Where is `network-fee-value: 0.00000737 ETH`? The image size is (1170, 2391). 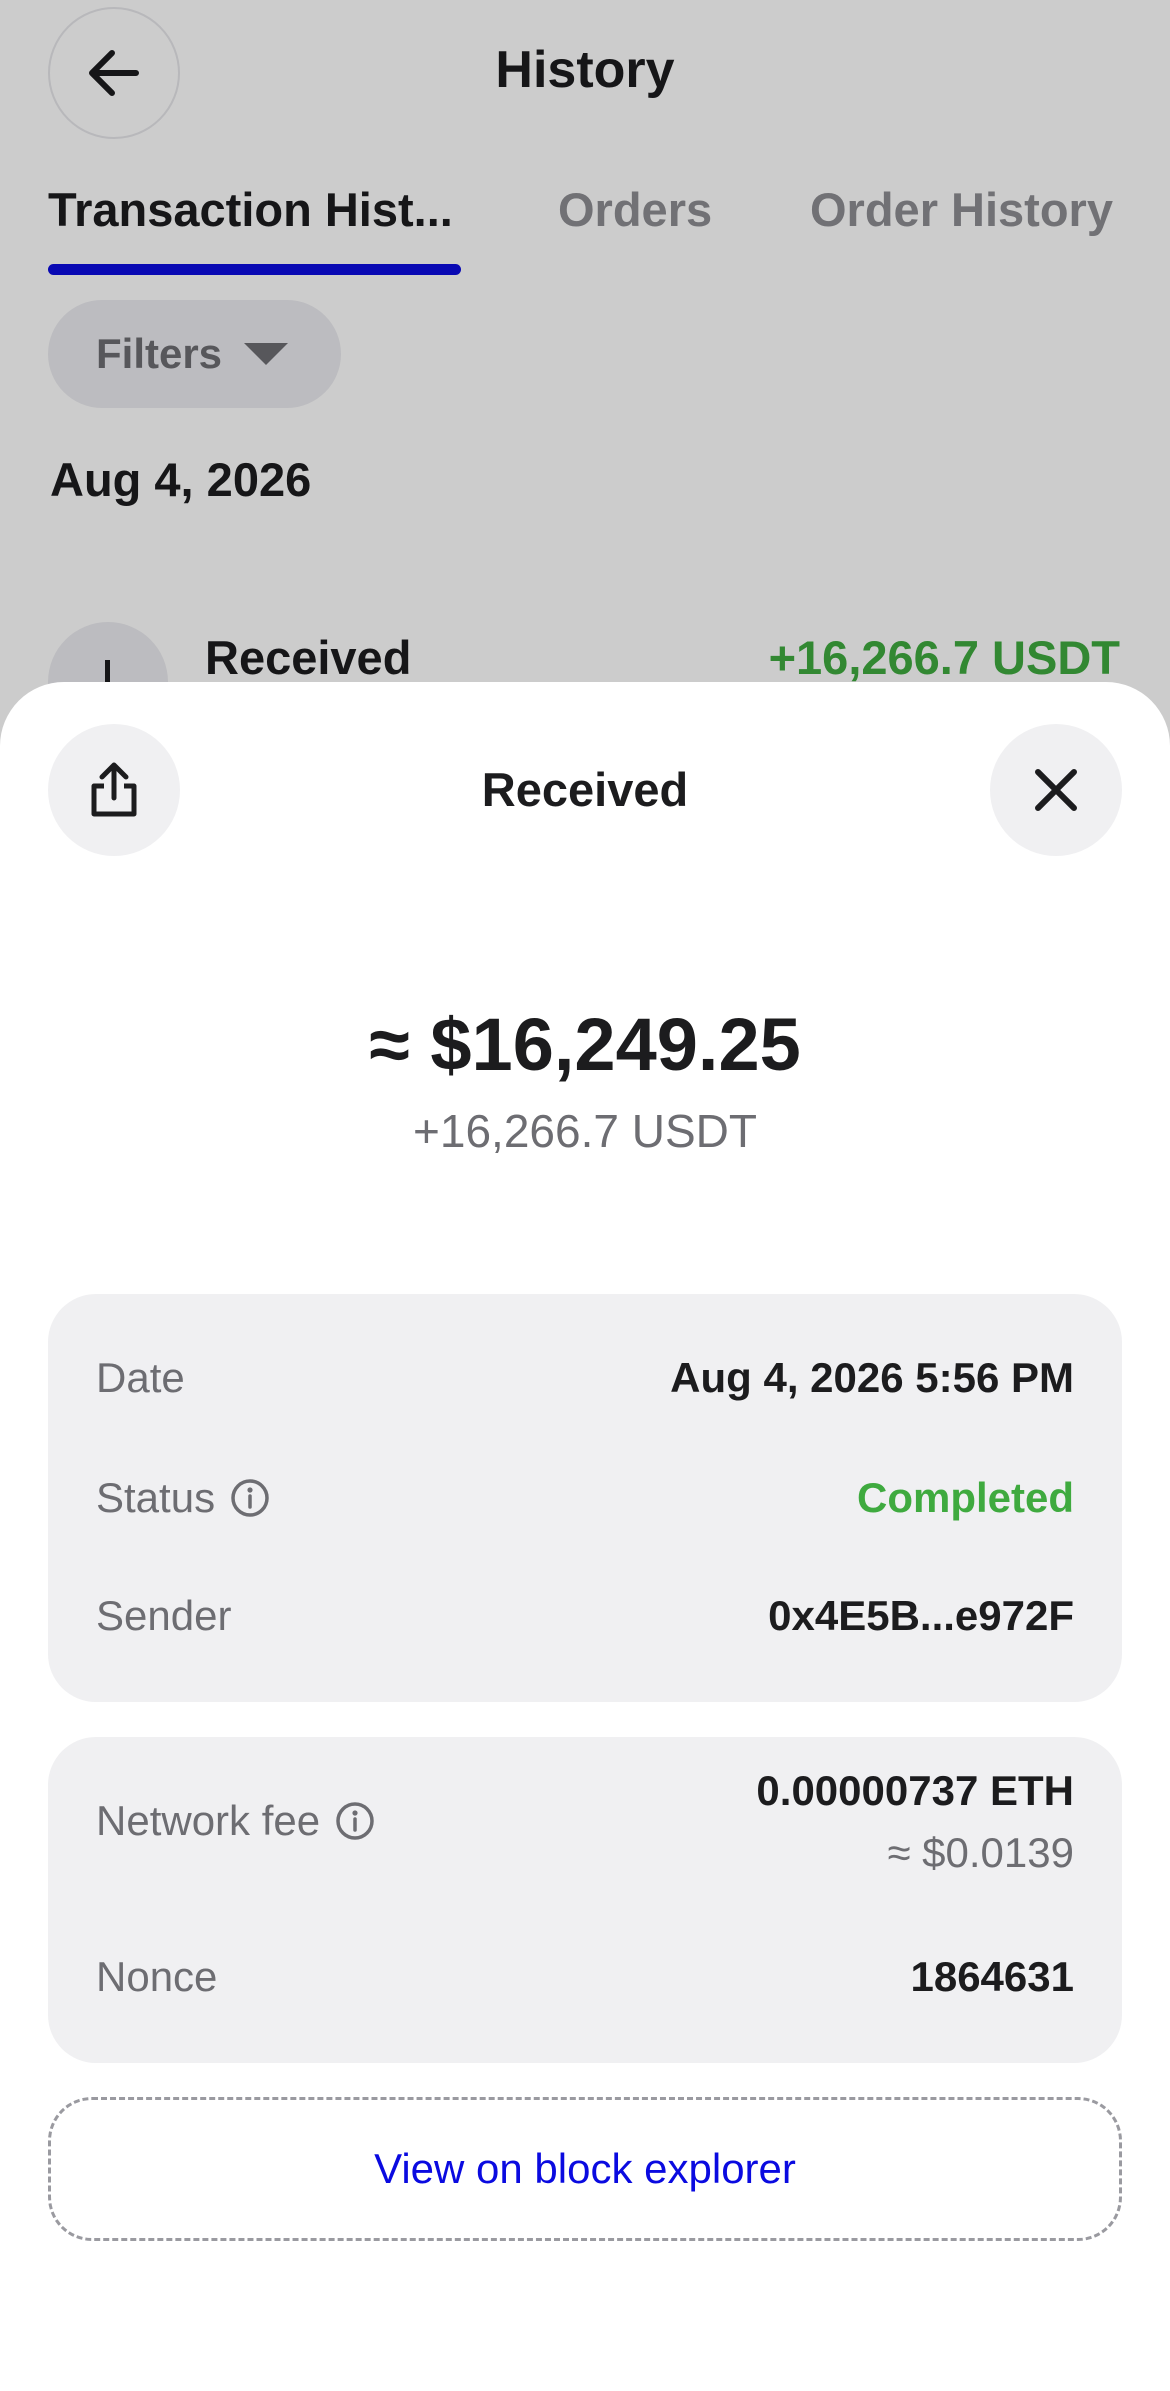 network-fee-value: 0.00000737 ETH is located at coordinates (915, 1790).